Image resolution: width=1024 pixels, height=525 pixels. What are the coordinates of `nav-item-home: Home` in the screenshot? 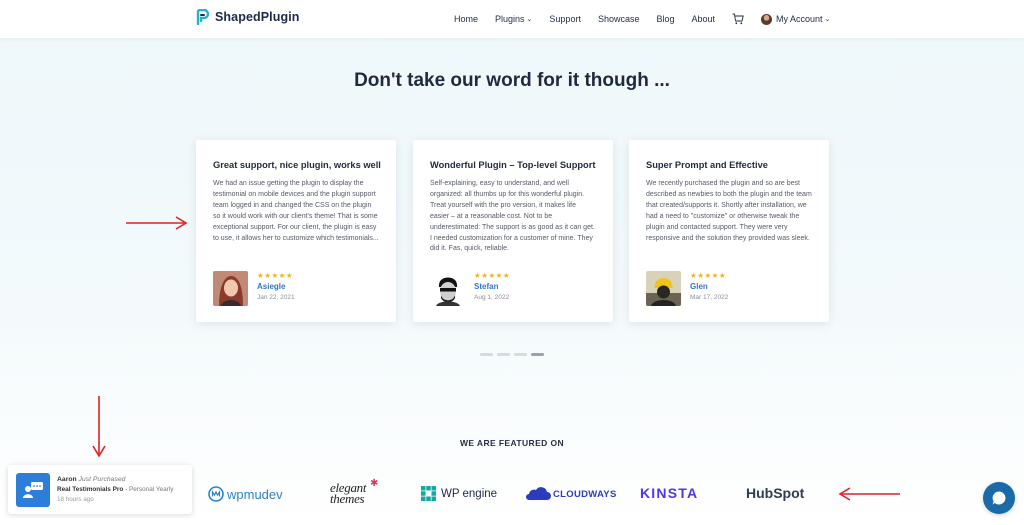 It's located at (466, 19).